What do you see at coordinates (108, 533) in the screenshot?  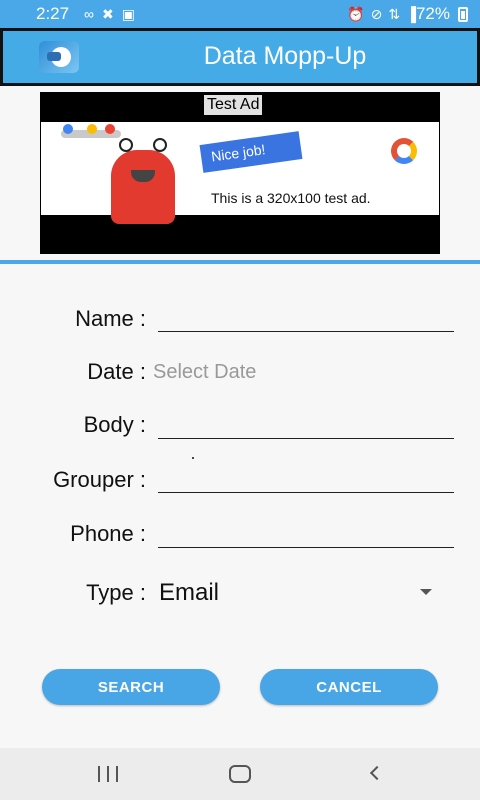 I see `phone-label: Phone :` at bounding box center [108, 533].